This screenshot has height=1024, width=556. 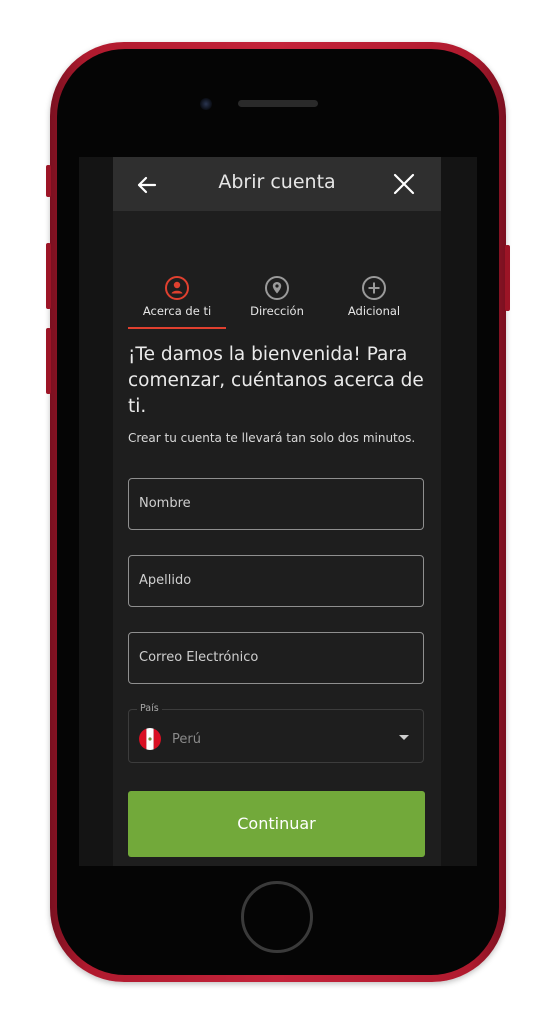 I want to click on volume-down-button, so click(x=48, y=361).